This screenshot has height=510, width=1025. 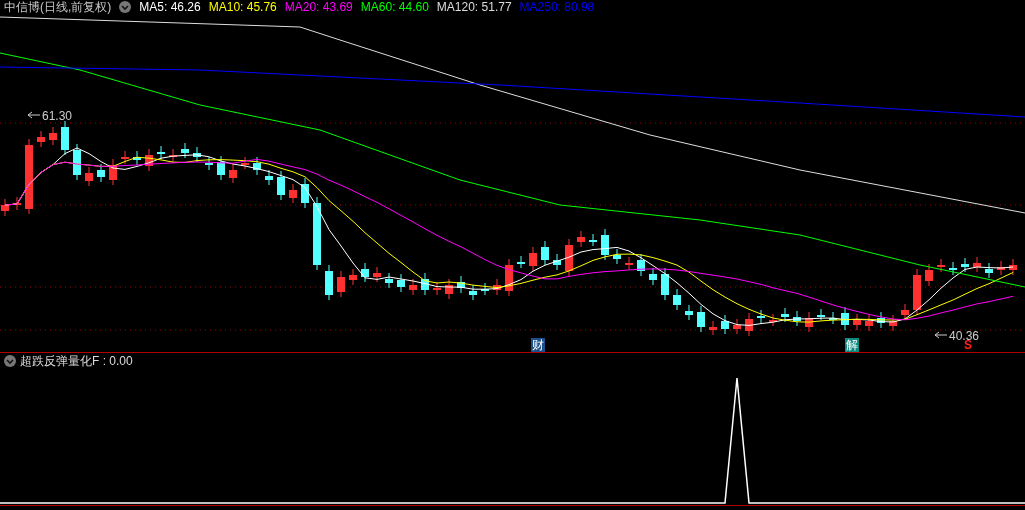 I want to click on indicator-label: 超跌反弹量化F : 0.00, so click(x=76, y=361).